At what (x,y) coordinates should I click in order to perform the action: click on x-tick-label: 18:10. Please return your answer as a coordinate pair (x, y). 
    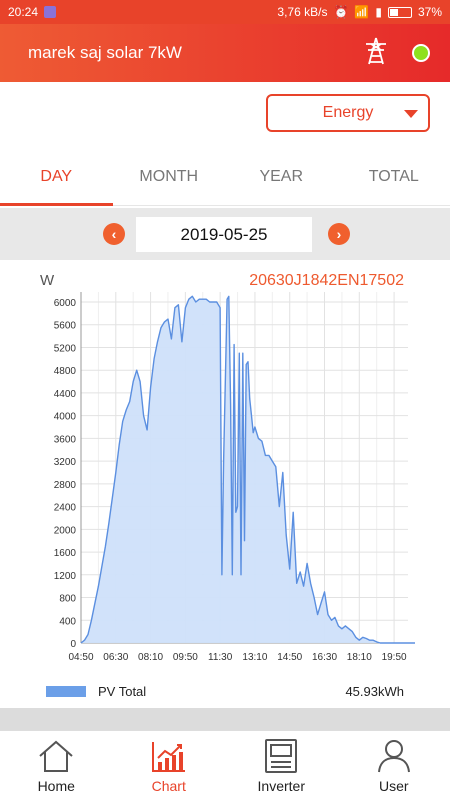
    Looking at the image, I should click on (359, 657).